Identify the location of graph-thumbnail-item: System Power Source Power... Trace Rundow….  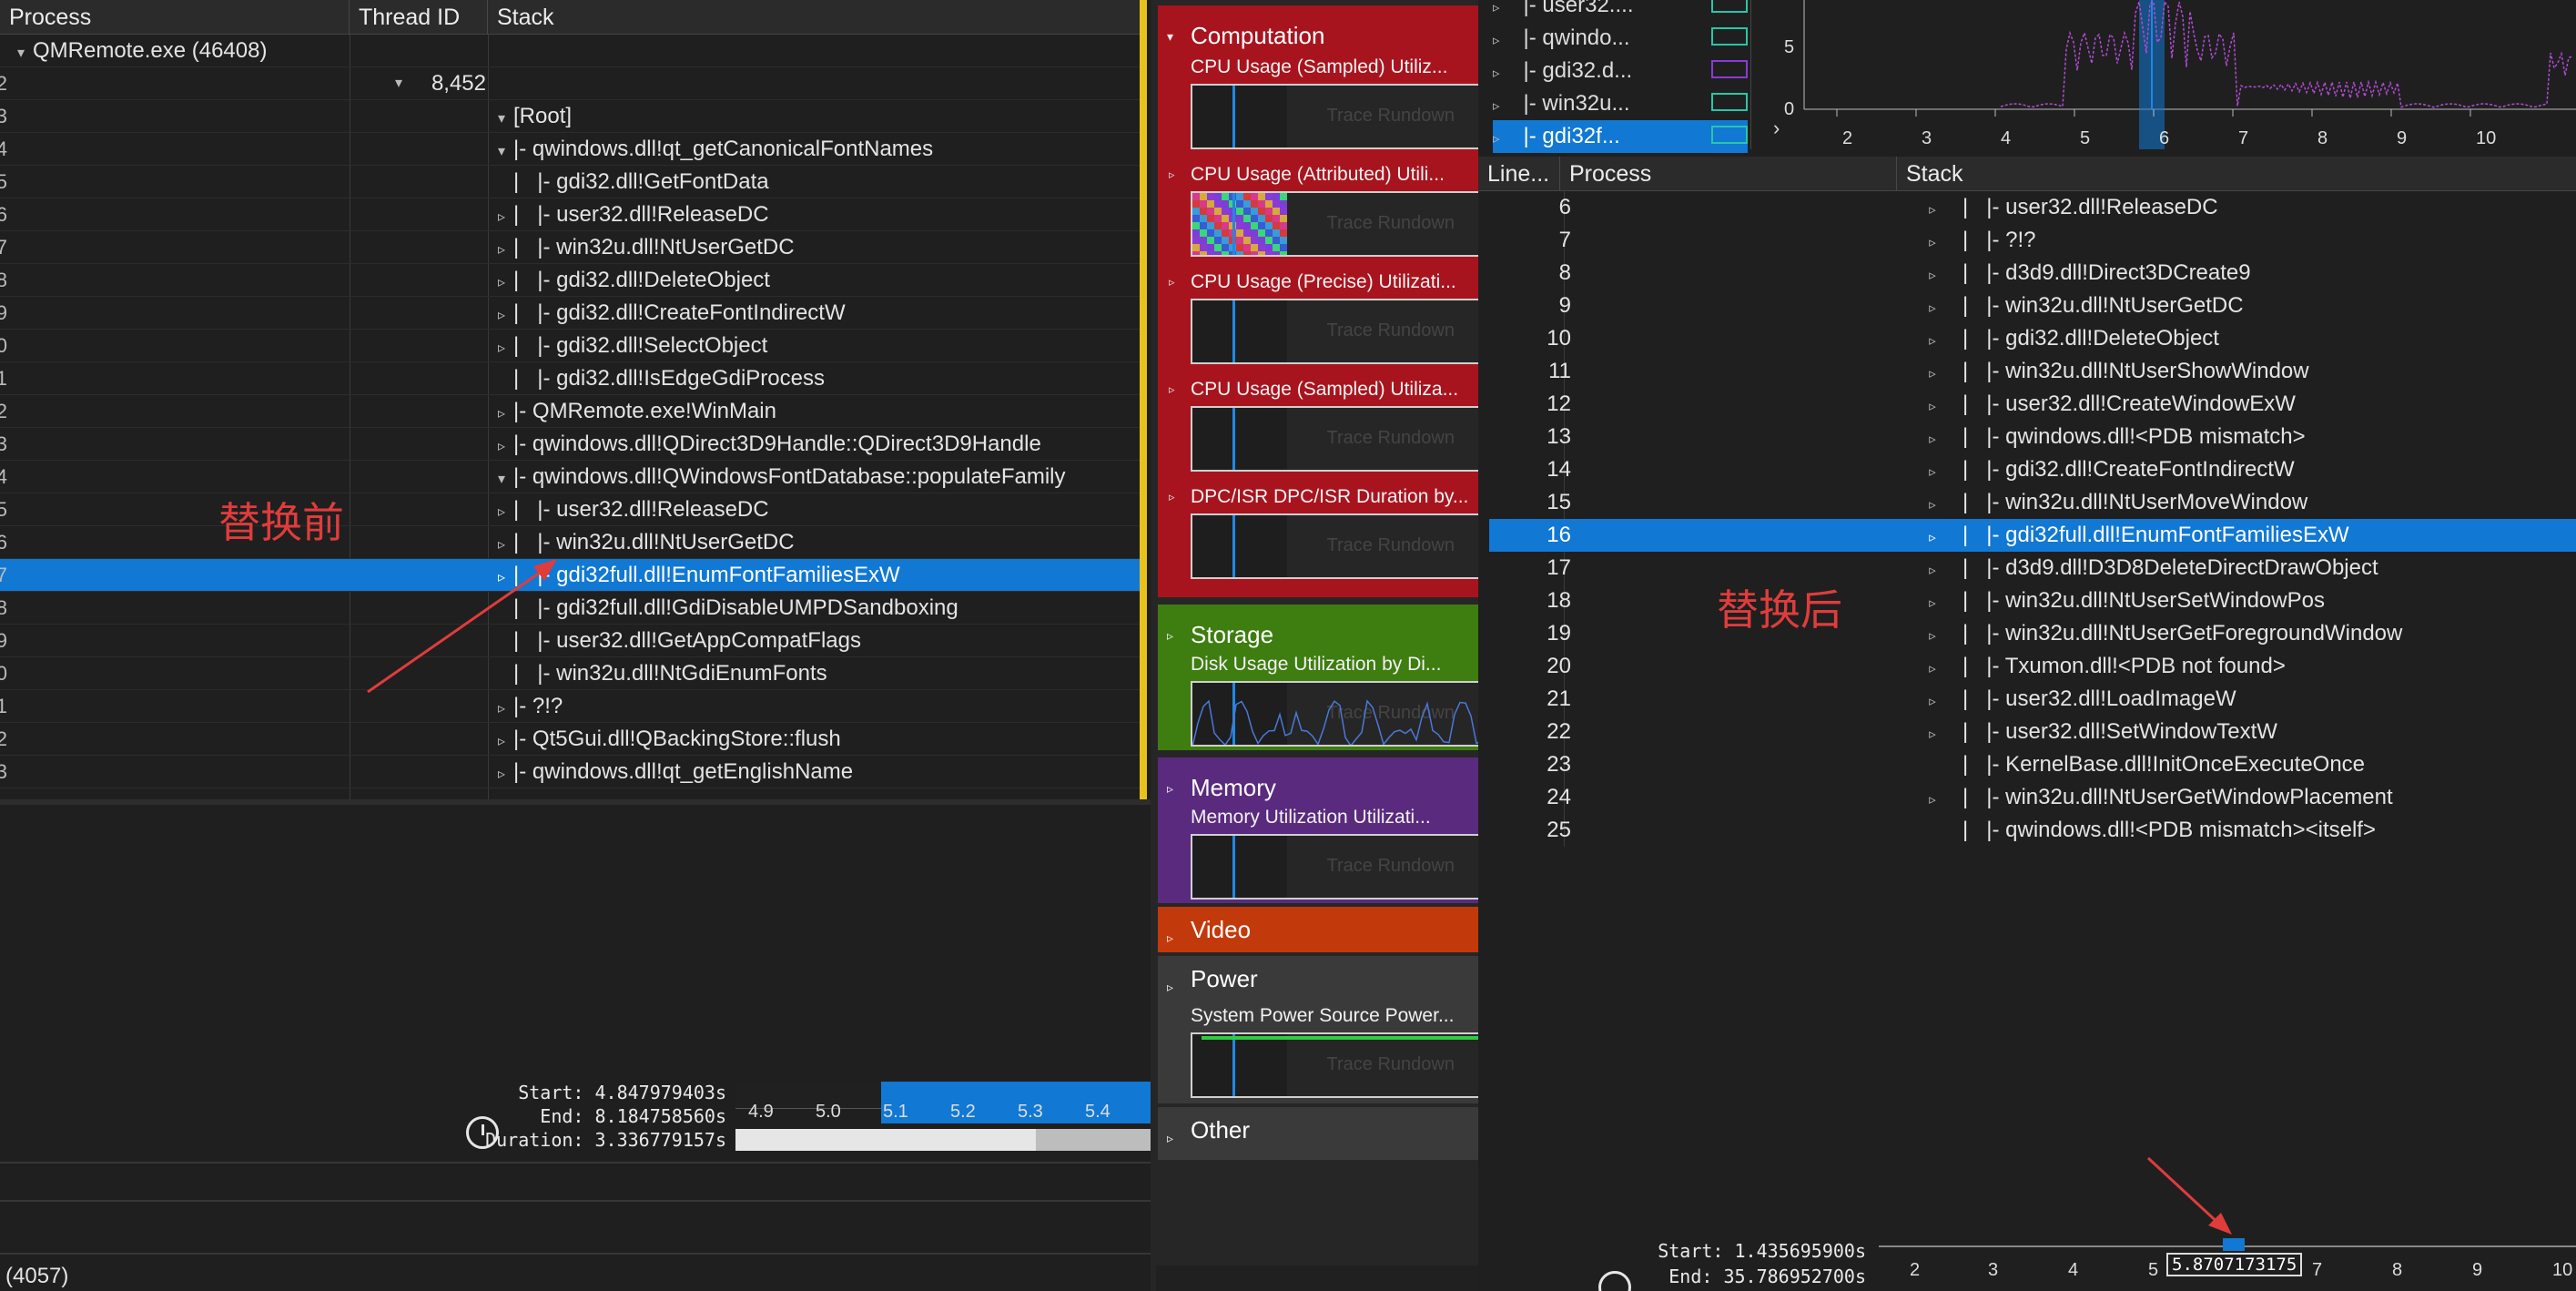
(1322, 1055).